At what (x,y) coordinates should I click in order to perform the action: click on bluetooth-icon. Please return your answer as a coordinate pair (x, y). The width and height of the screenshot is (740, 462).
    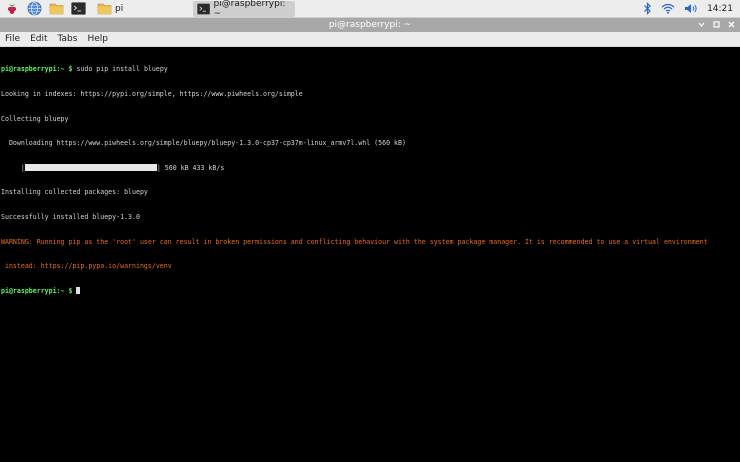
    Looking at the image, I should click on (647, 8).